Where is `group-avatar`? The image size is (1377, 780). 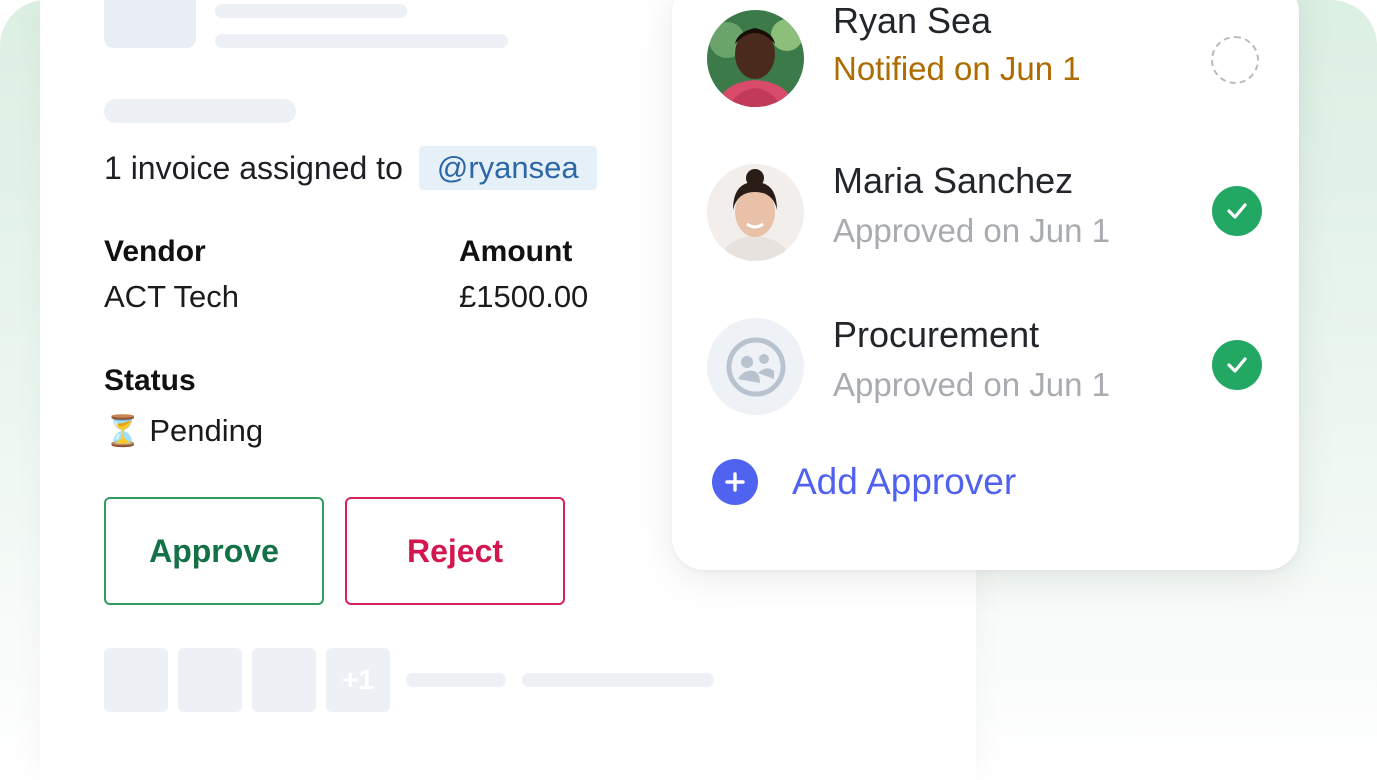
group-avatar is located at coordinates (755, 366).